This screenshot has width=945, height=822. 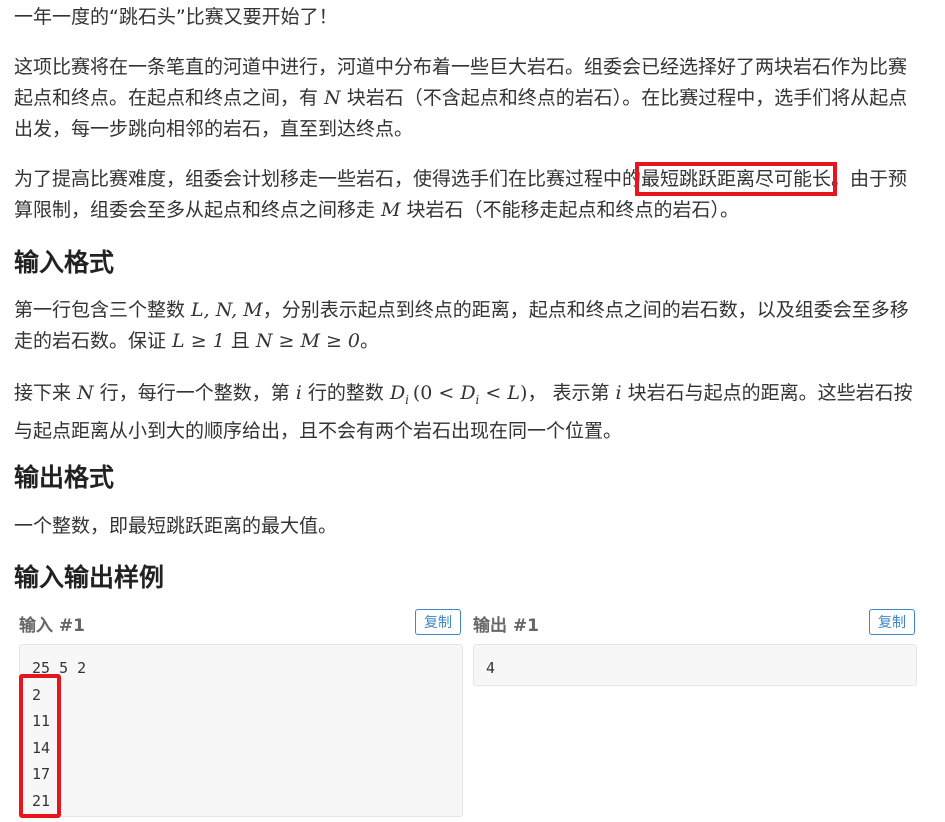 What do you see at coordinates (240, 341) in the screenshot?
I see `in1-text-c: 且` at bounding box center [240, 341].